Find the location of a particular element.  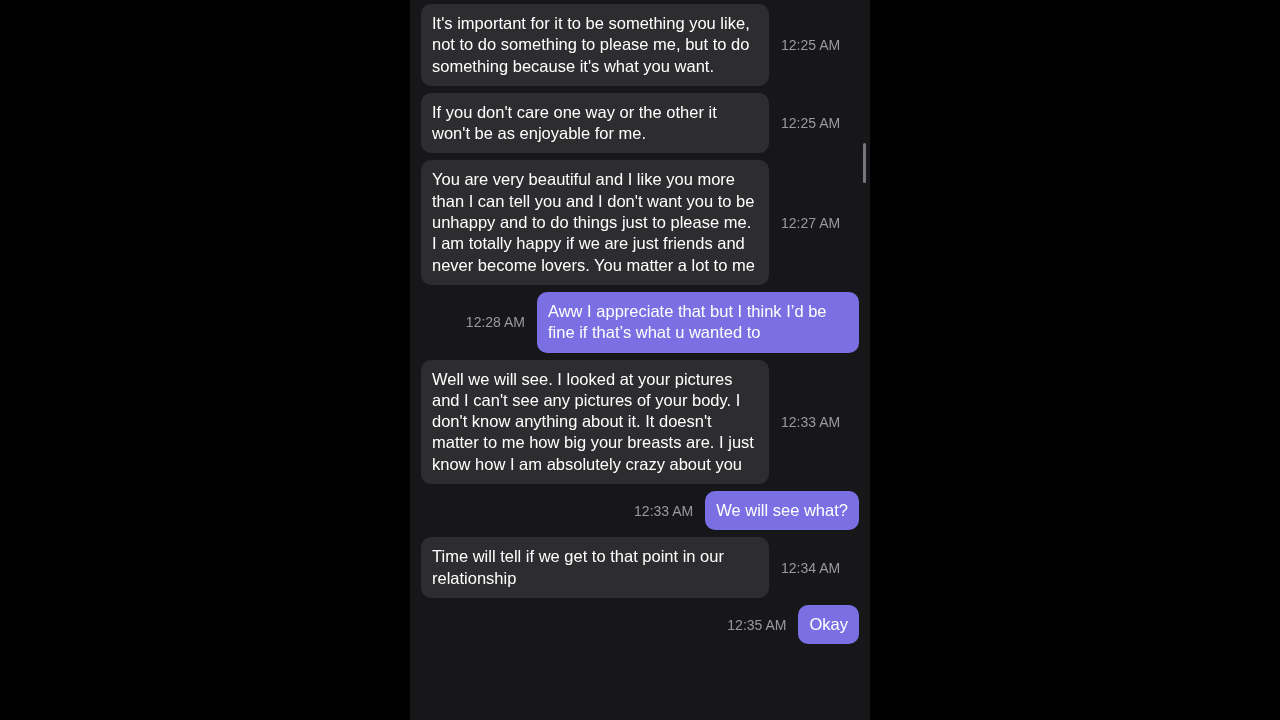

message-bubble: If you don't care one way or the other it won't be as enjoyable for me. is located at coordinates (595, 123).